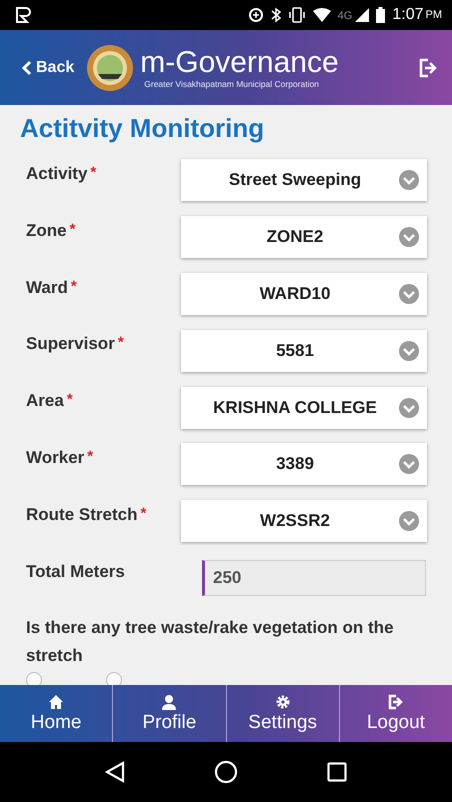 The height and width of the screenshot is (802, 452). What do you see at coordinates (362, 15) in the screenshot?
I see `signal-icon` at bounding box center [362, 15].